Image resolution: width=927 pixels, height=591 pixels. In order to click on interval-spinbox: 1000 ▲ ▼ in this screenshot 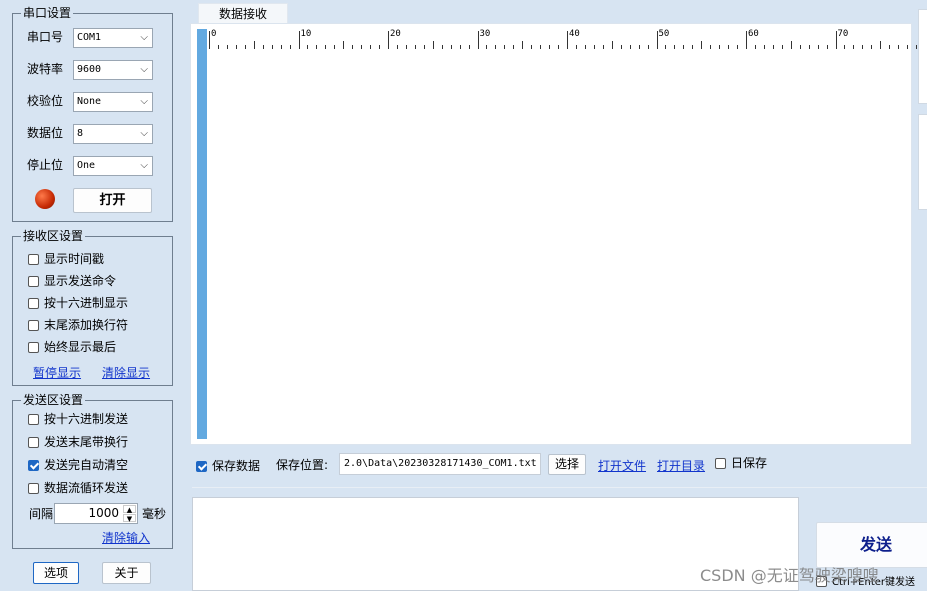, I will do `click(96, 513)`.